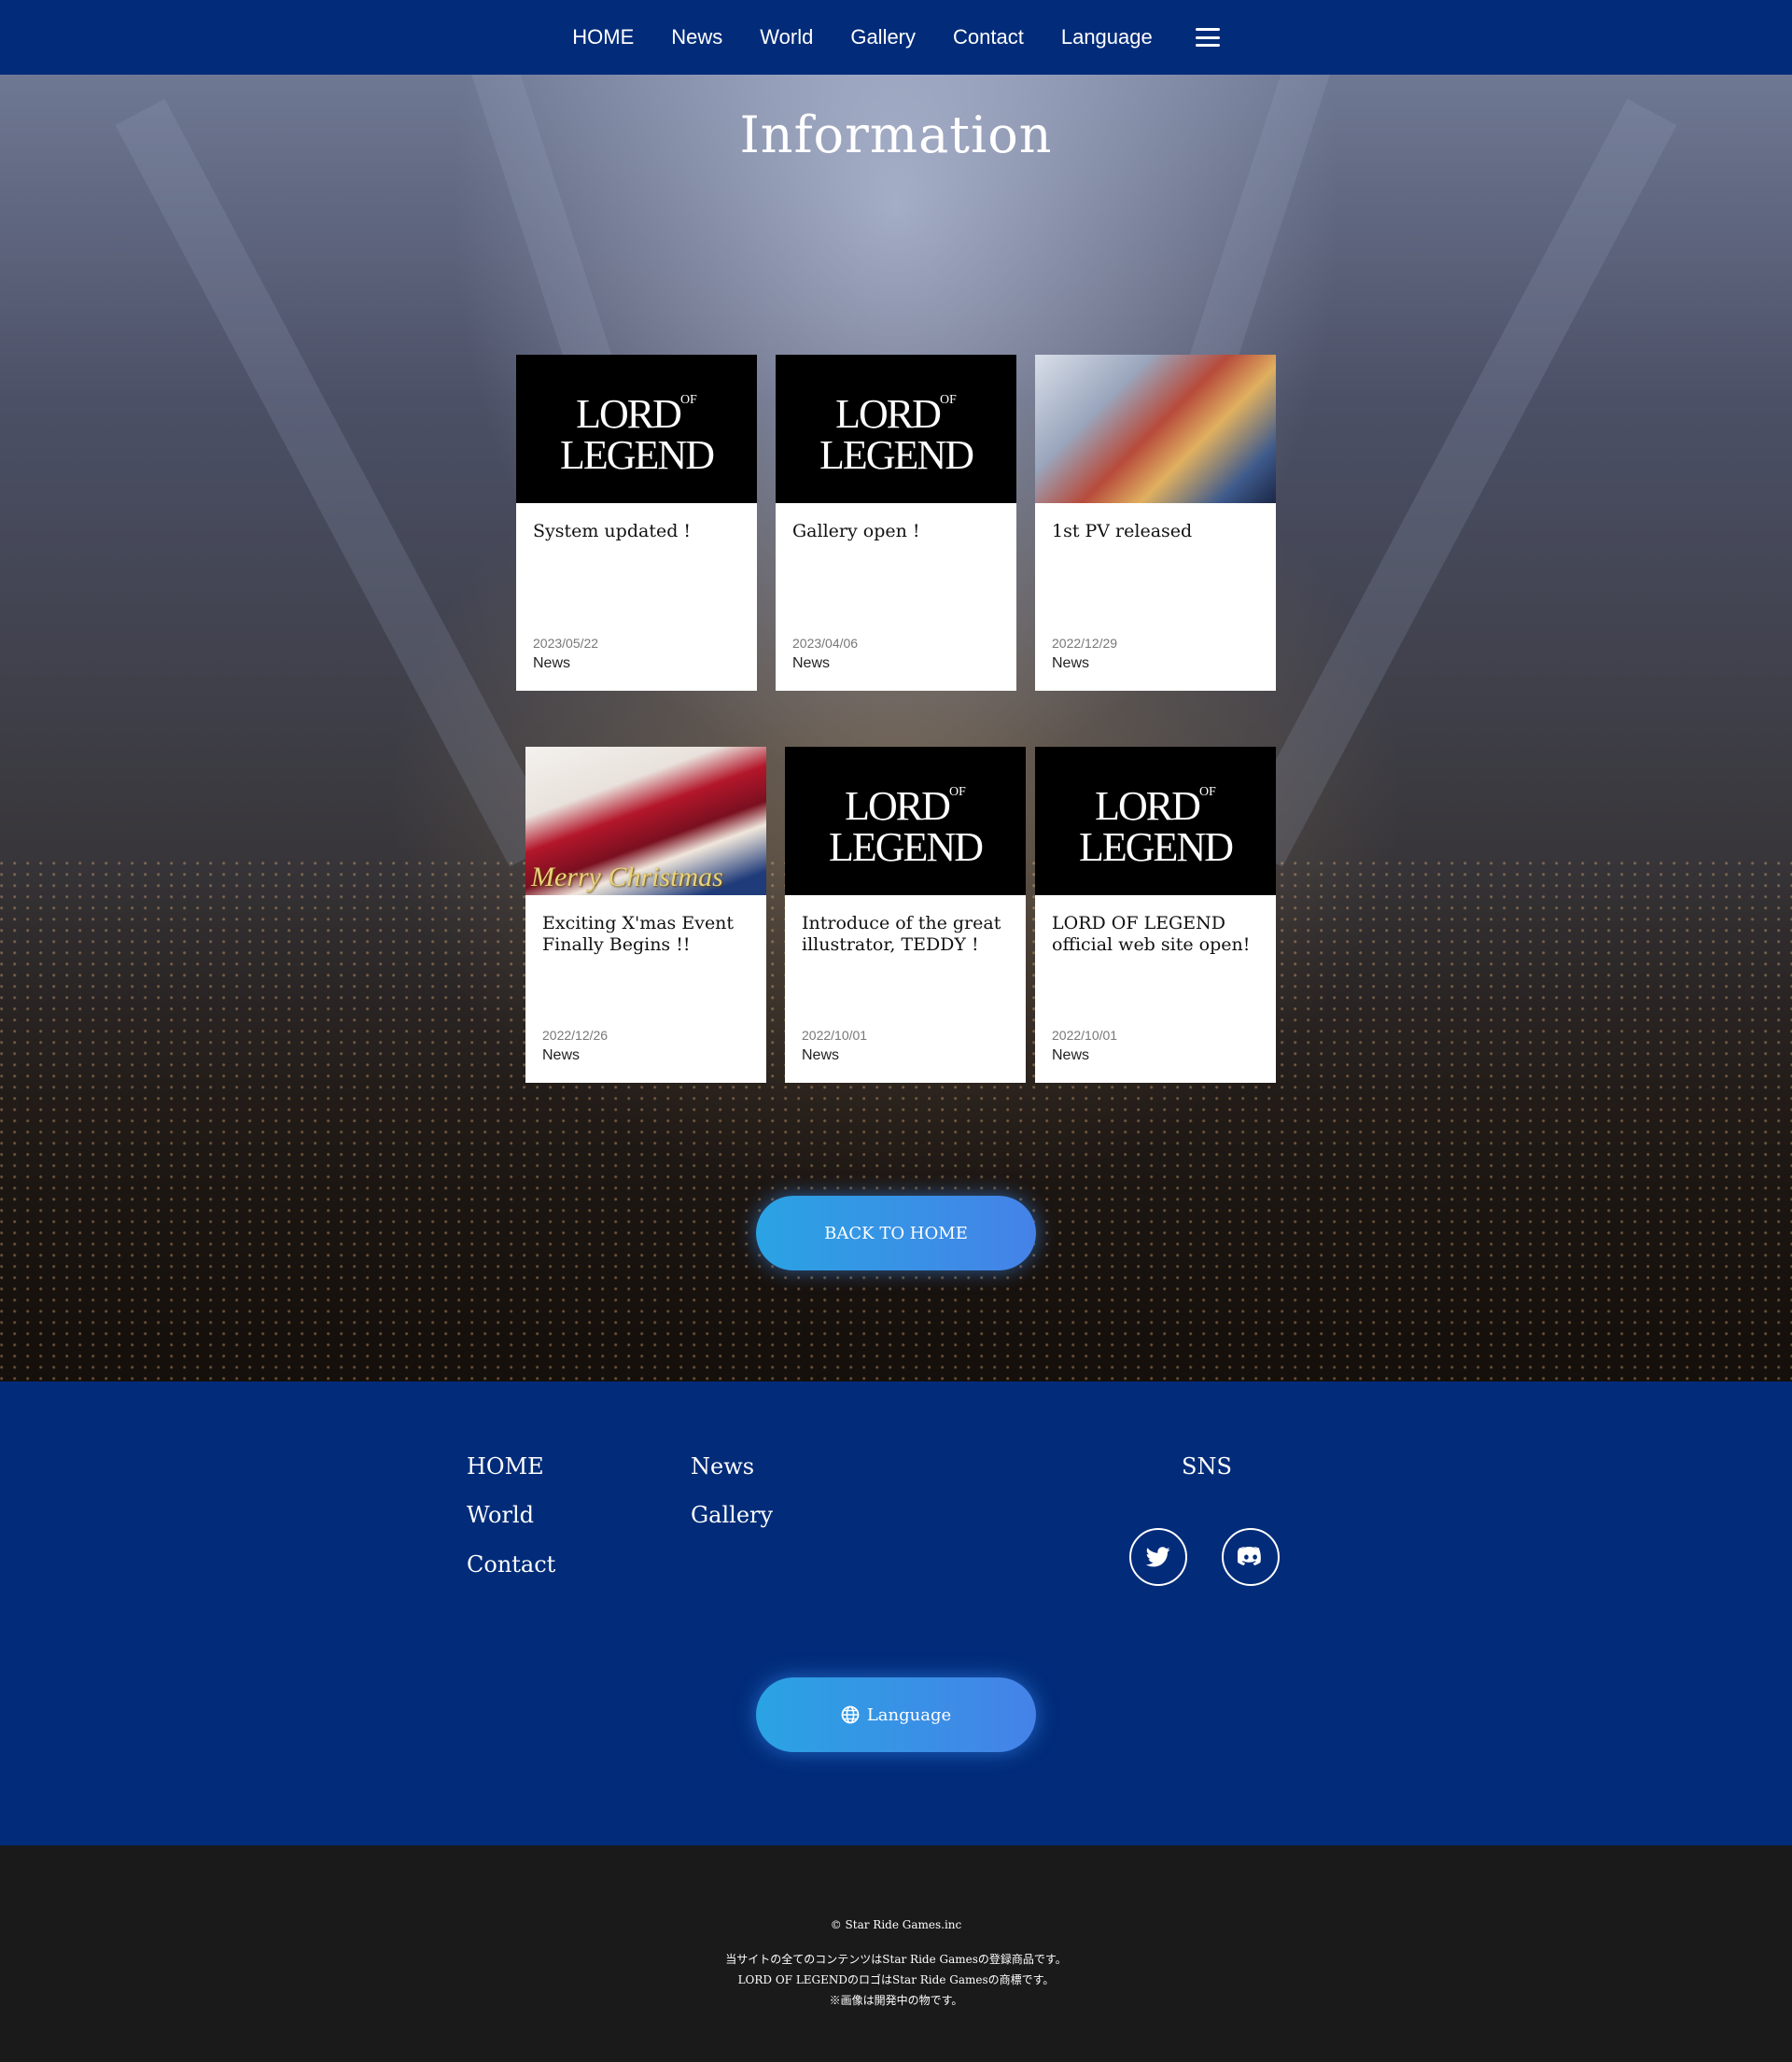 This screenshot has width=1792, height=2062. I want to click on nav-news-link: News, so click(696, 37).